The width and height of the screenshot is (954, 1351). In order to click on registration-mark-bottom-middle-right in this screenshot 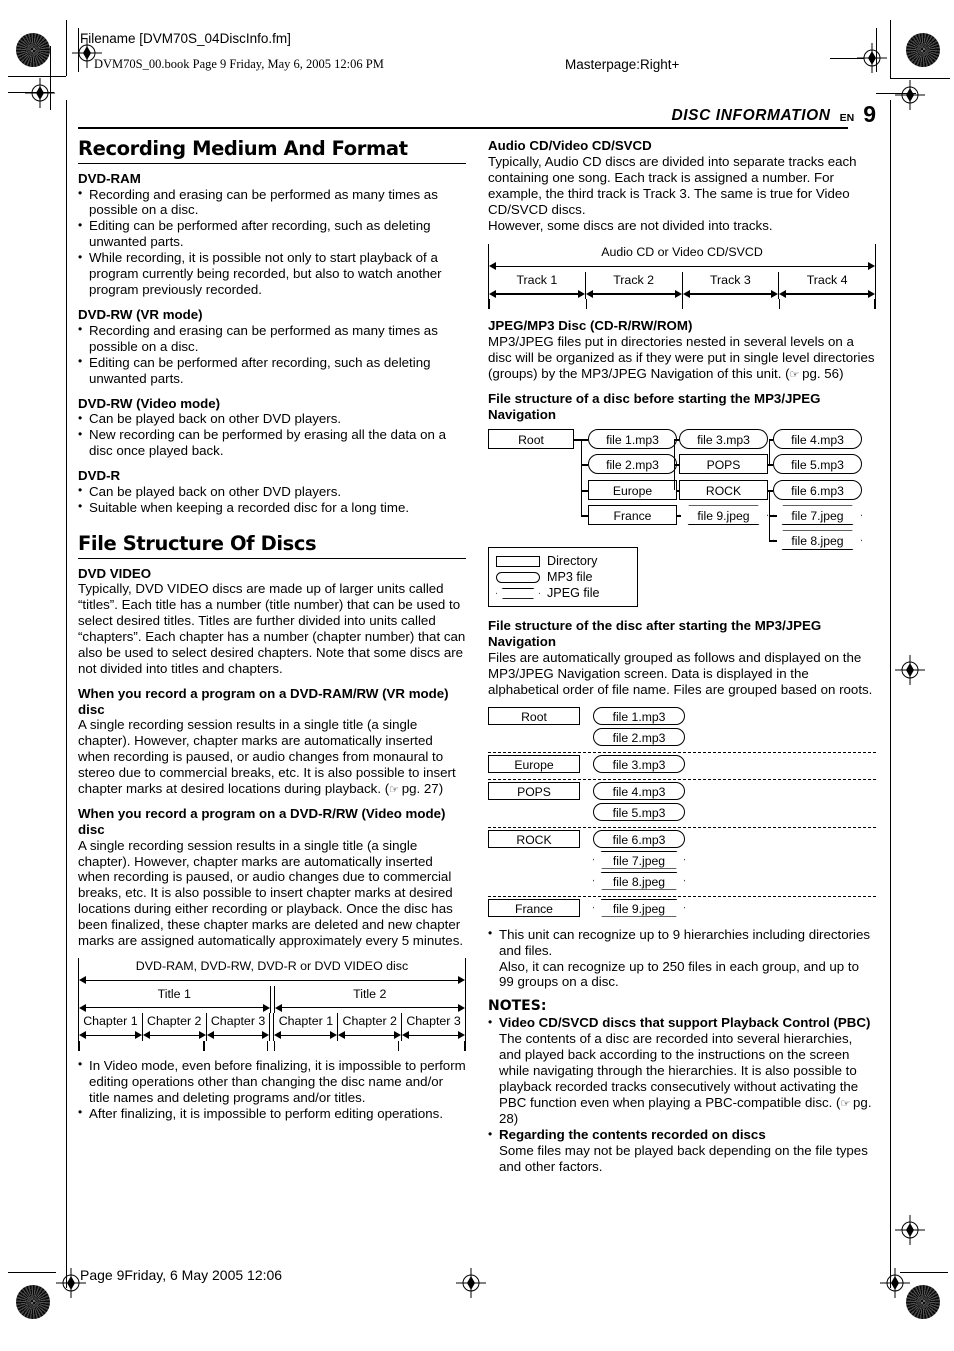, I will do `click(910, 1230)`.